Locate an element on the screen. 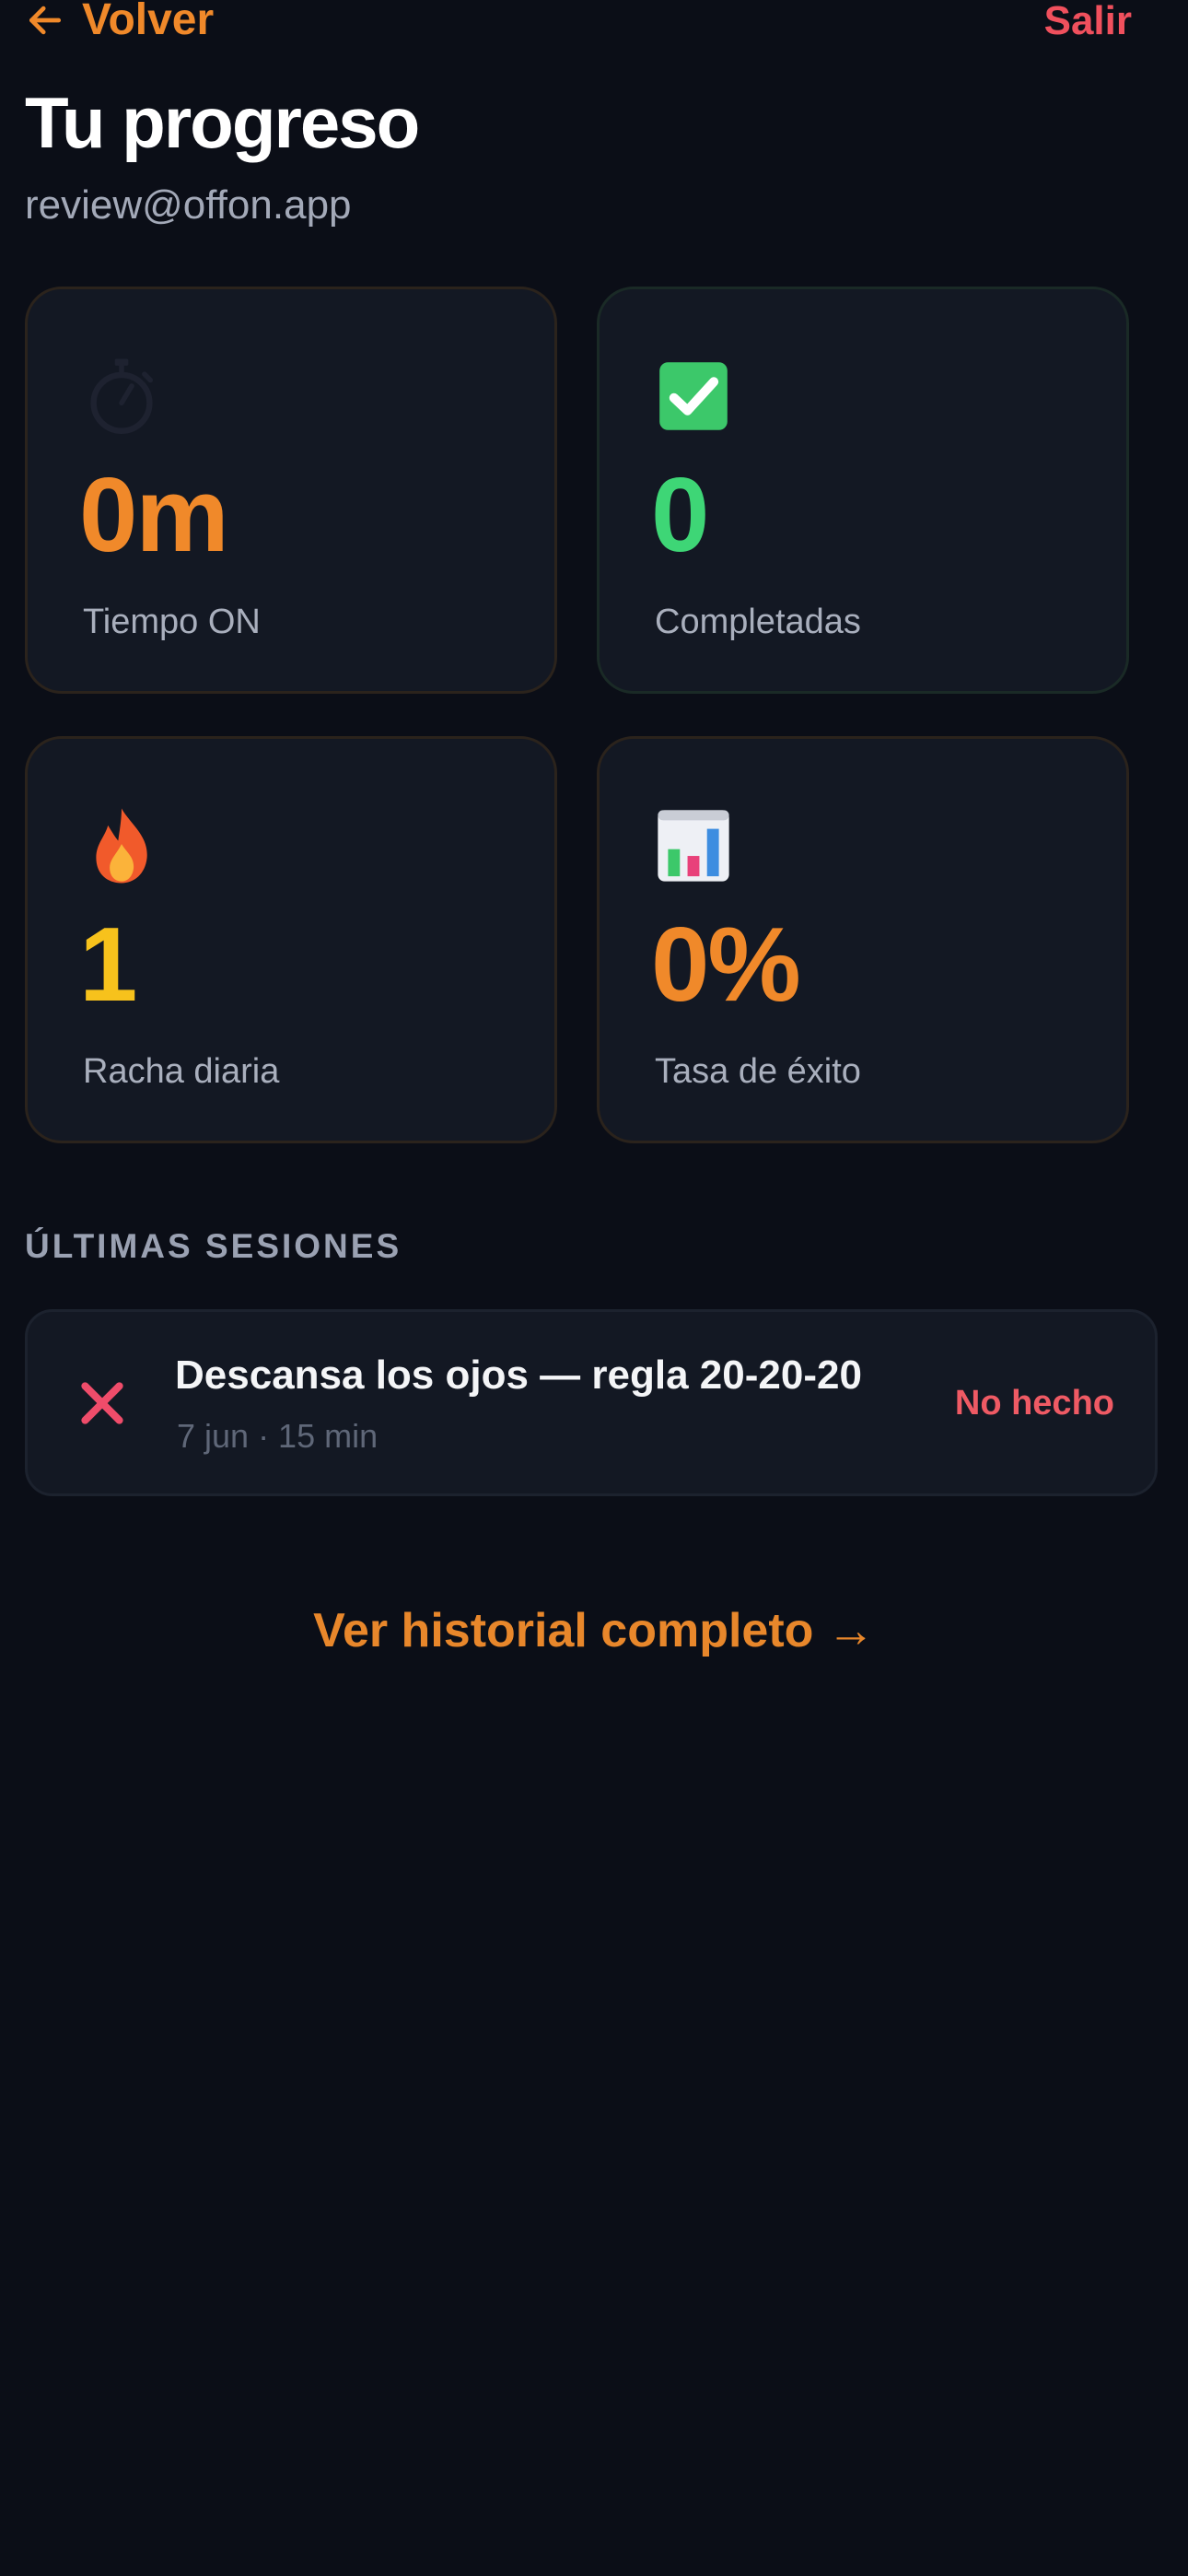 This screenshot has width=1188, height=2576. section-heading: ÚLTIMAS SESIONES is located at coordinates (213, 1246).